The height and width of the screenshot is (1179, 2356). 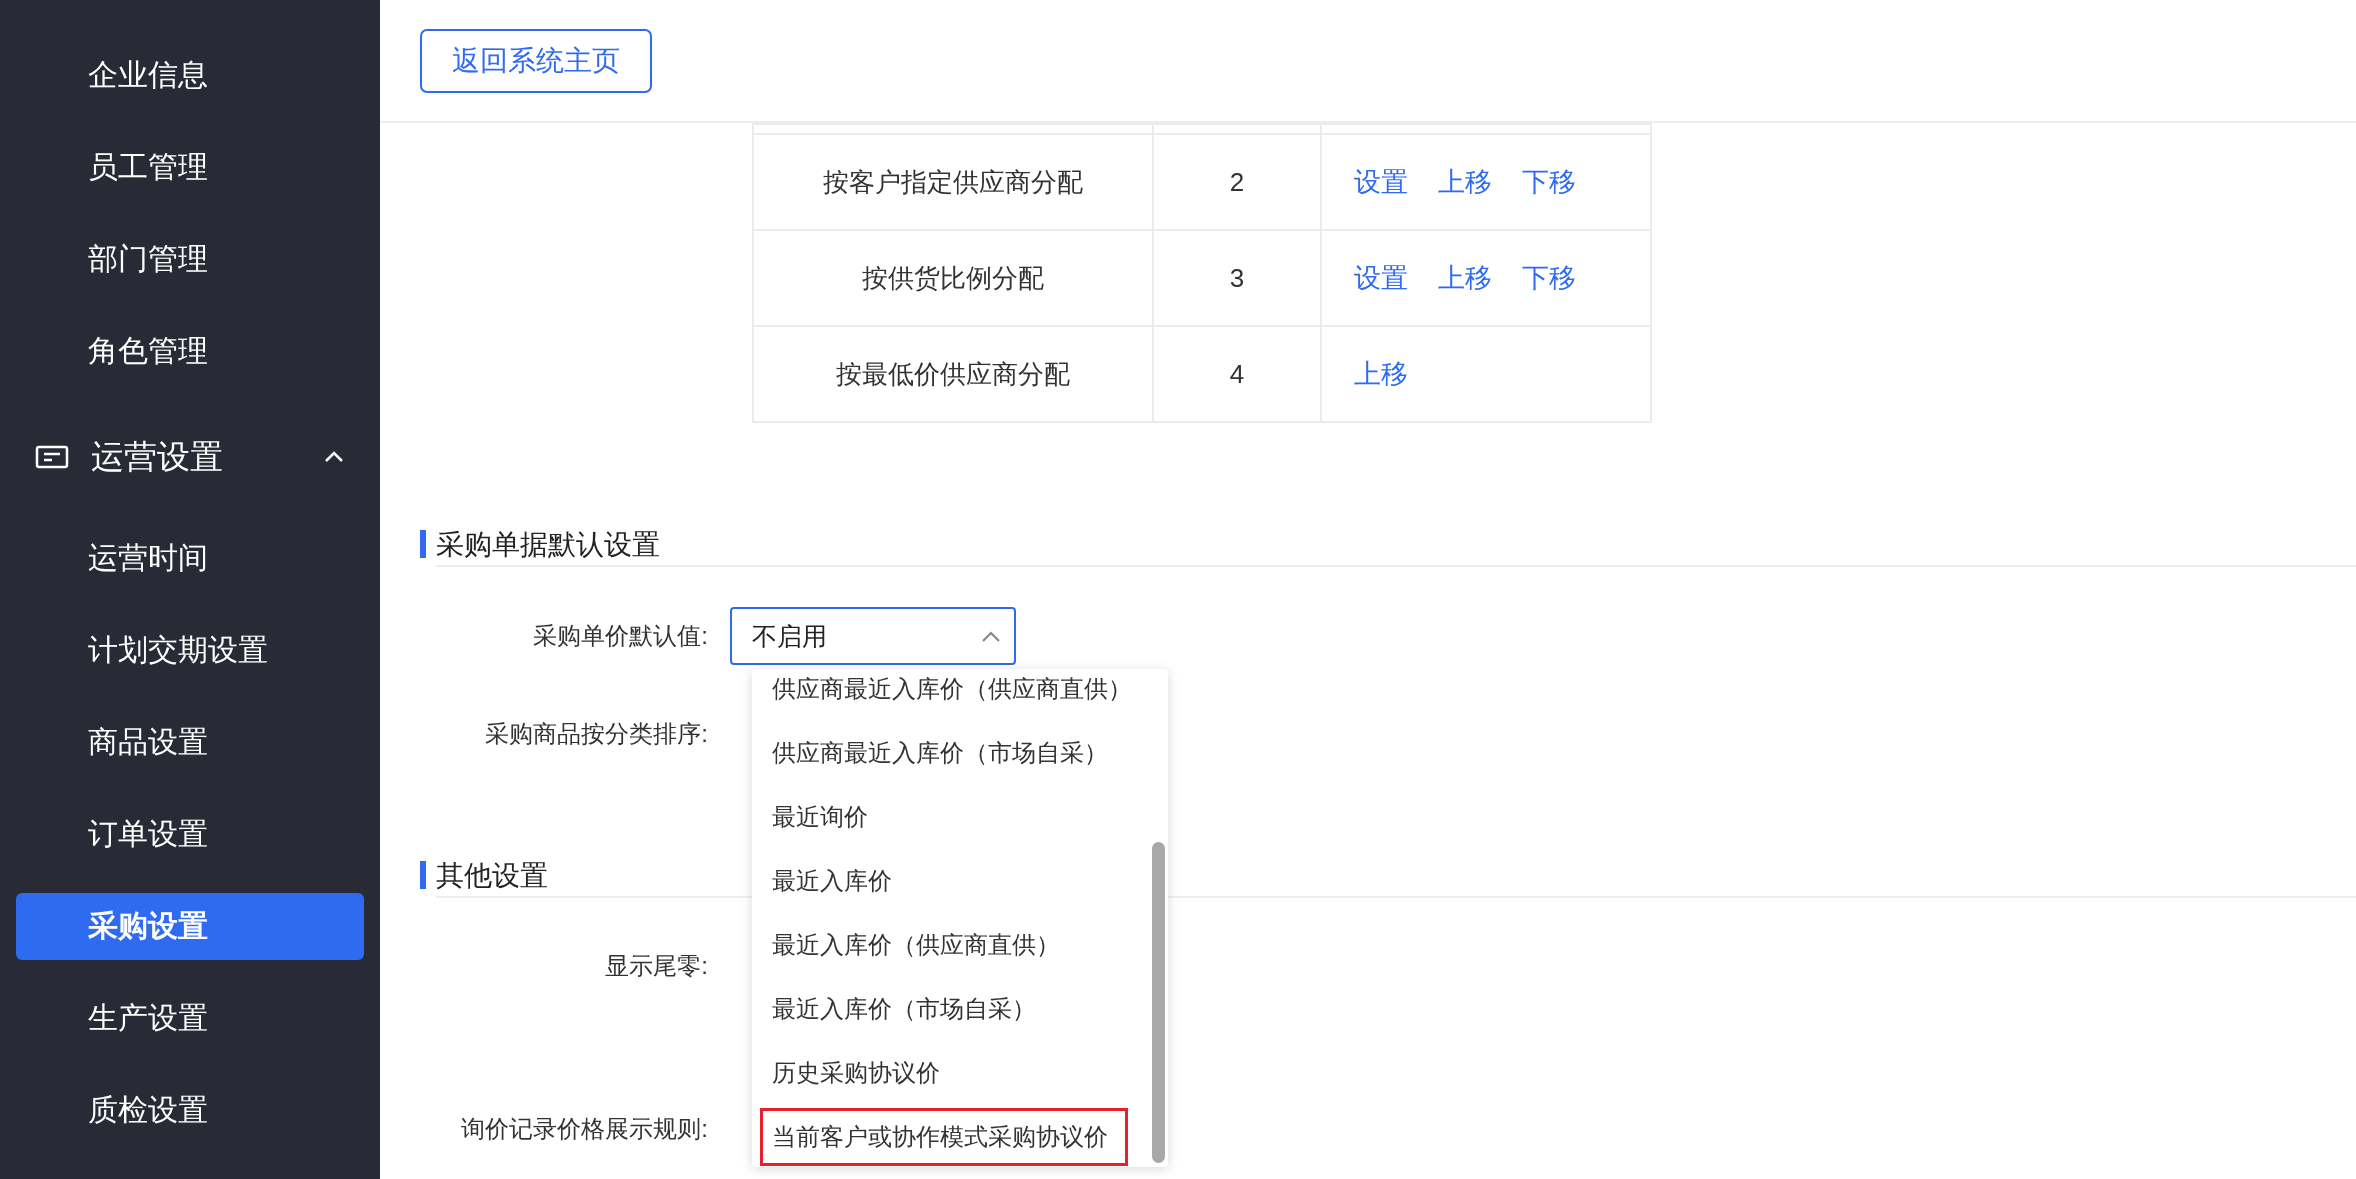 What do you see at coordinates (190, 742) in the screenshot?
I see `sidebar-item: 商品设置` at bounding box center [190, 742].